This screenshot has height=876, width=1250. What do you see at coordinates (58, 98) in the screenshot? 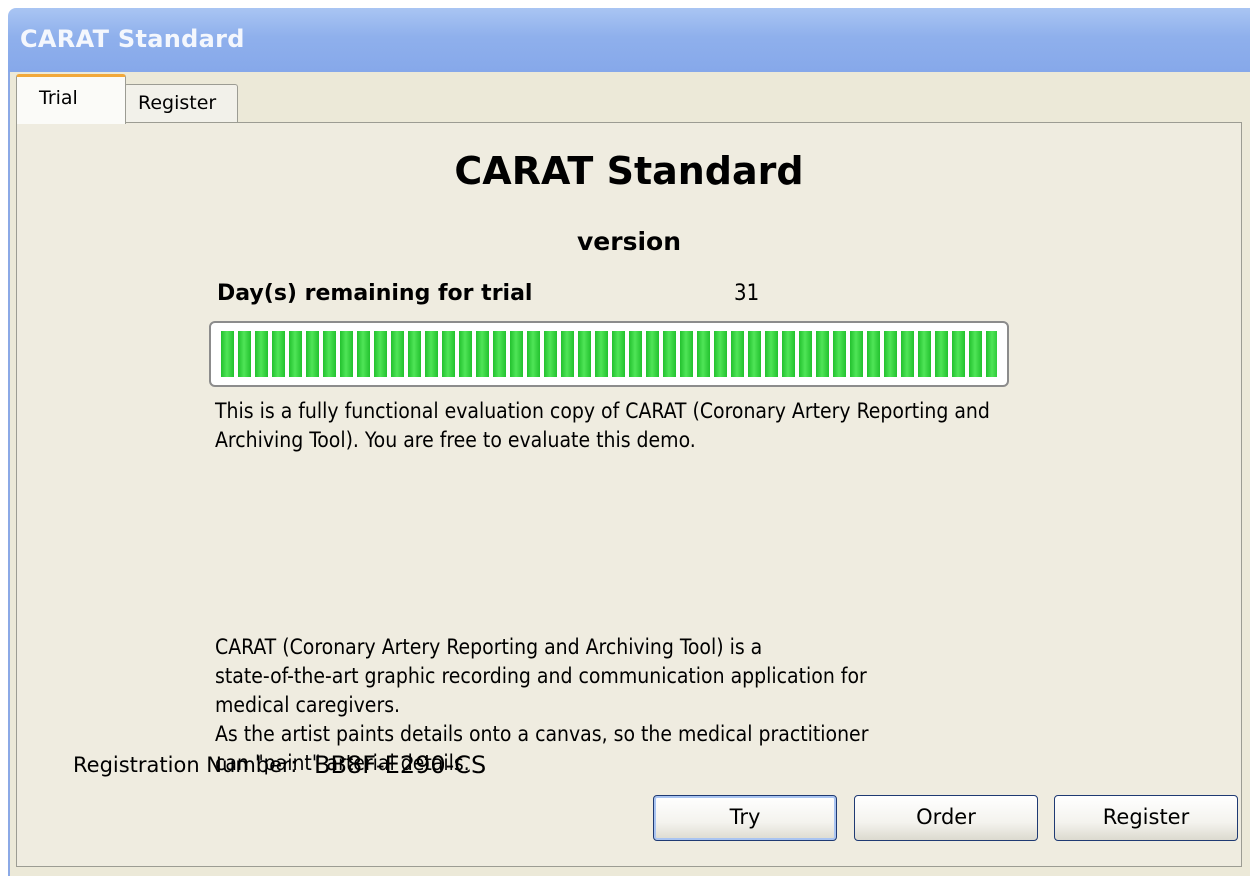
I see `tab-trial-label: Trial` at bounding box center [58, 98].